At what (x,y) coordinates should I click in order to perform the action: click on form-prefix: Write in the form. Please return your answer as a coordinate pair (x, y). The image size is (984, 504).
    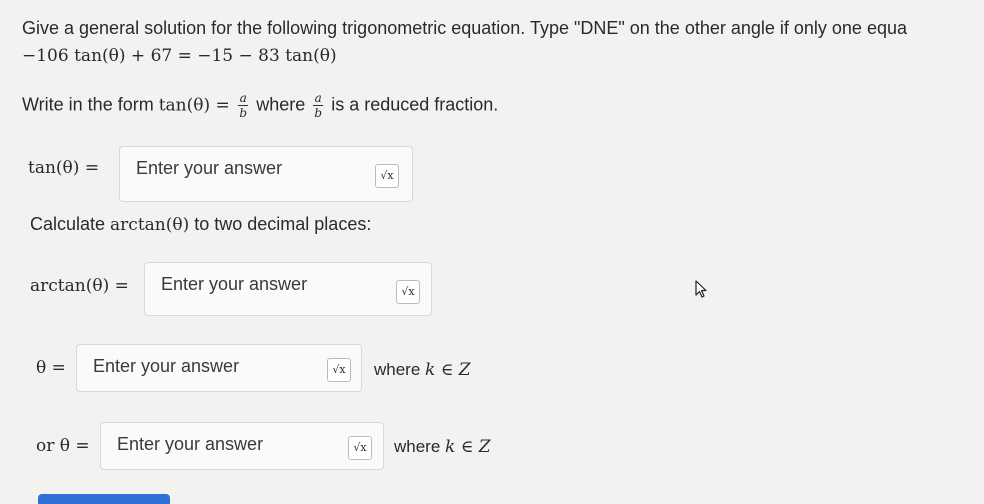
    Looking at the image, I should click on (90, 104).